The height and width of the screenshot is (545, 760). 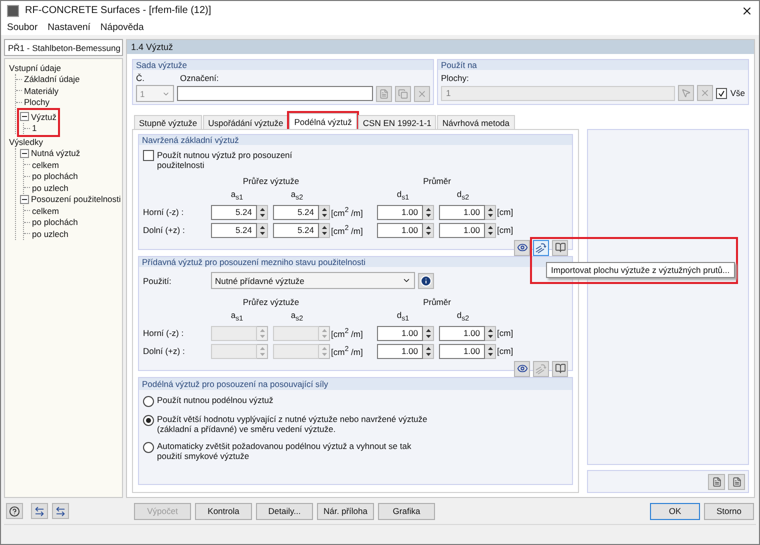 What do you see at coordinates (275, 93) in the screenshot?
I see `name-field` at bounding box center [275, 93].